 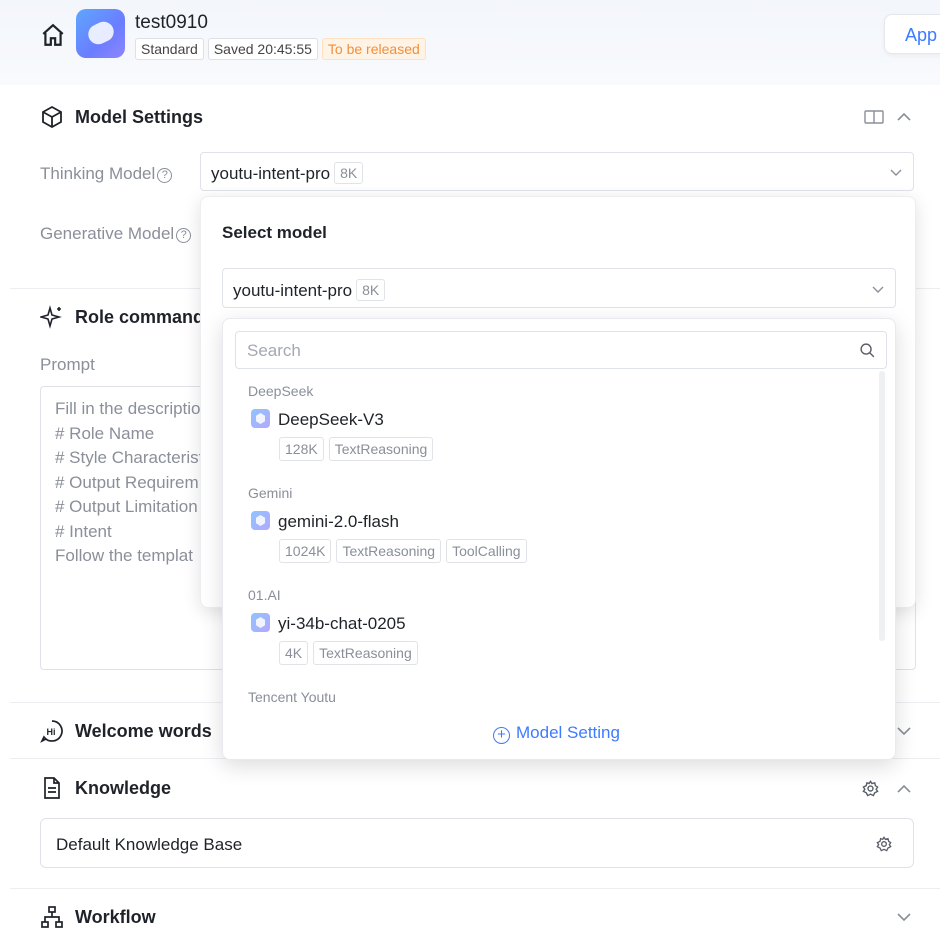 I want to click on model-option-yi-34b-chat-0205: yi-34b-chat-0205, so click(x=328, y=623).